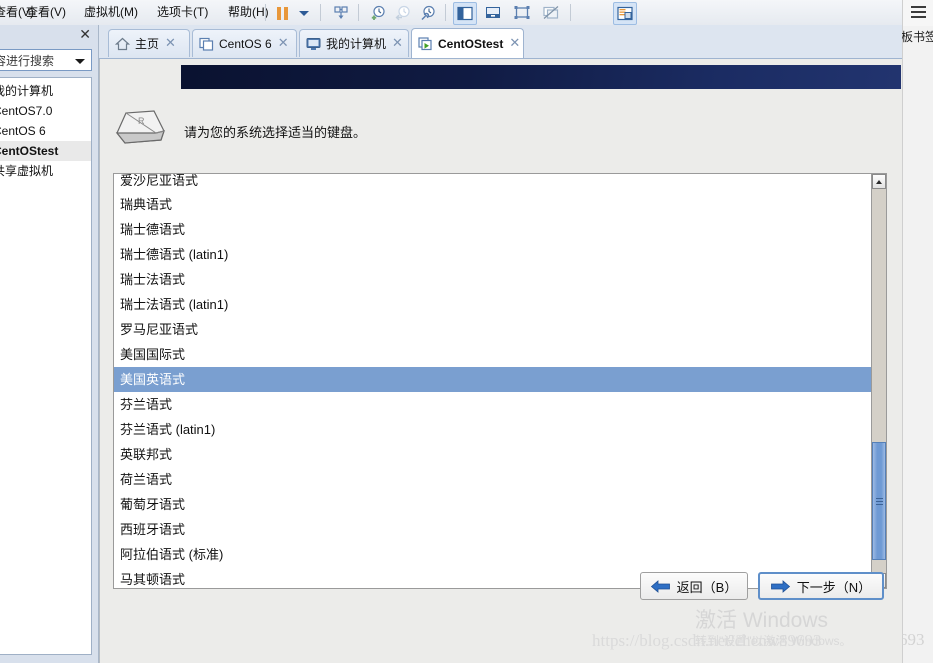 This screenshot has width=933, height=663. I want to click on fullscreen-icon, so click(522, 12).